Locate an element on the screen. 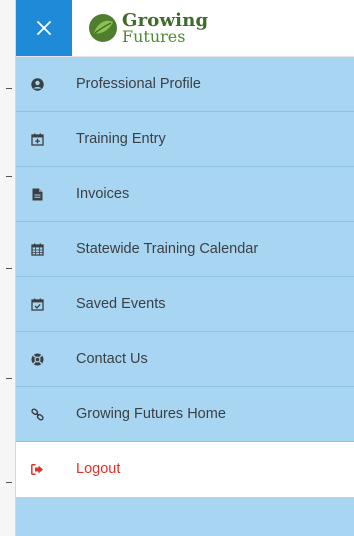 This screenshot has height=536, width=354. menu-label: Invoices is located at coordinates (103, 194).